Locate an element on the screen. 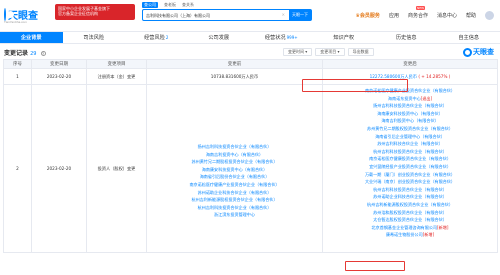  nav-vip: ♛会员服务 is located at coordinates (367, 15).